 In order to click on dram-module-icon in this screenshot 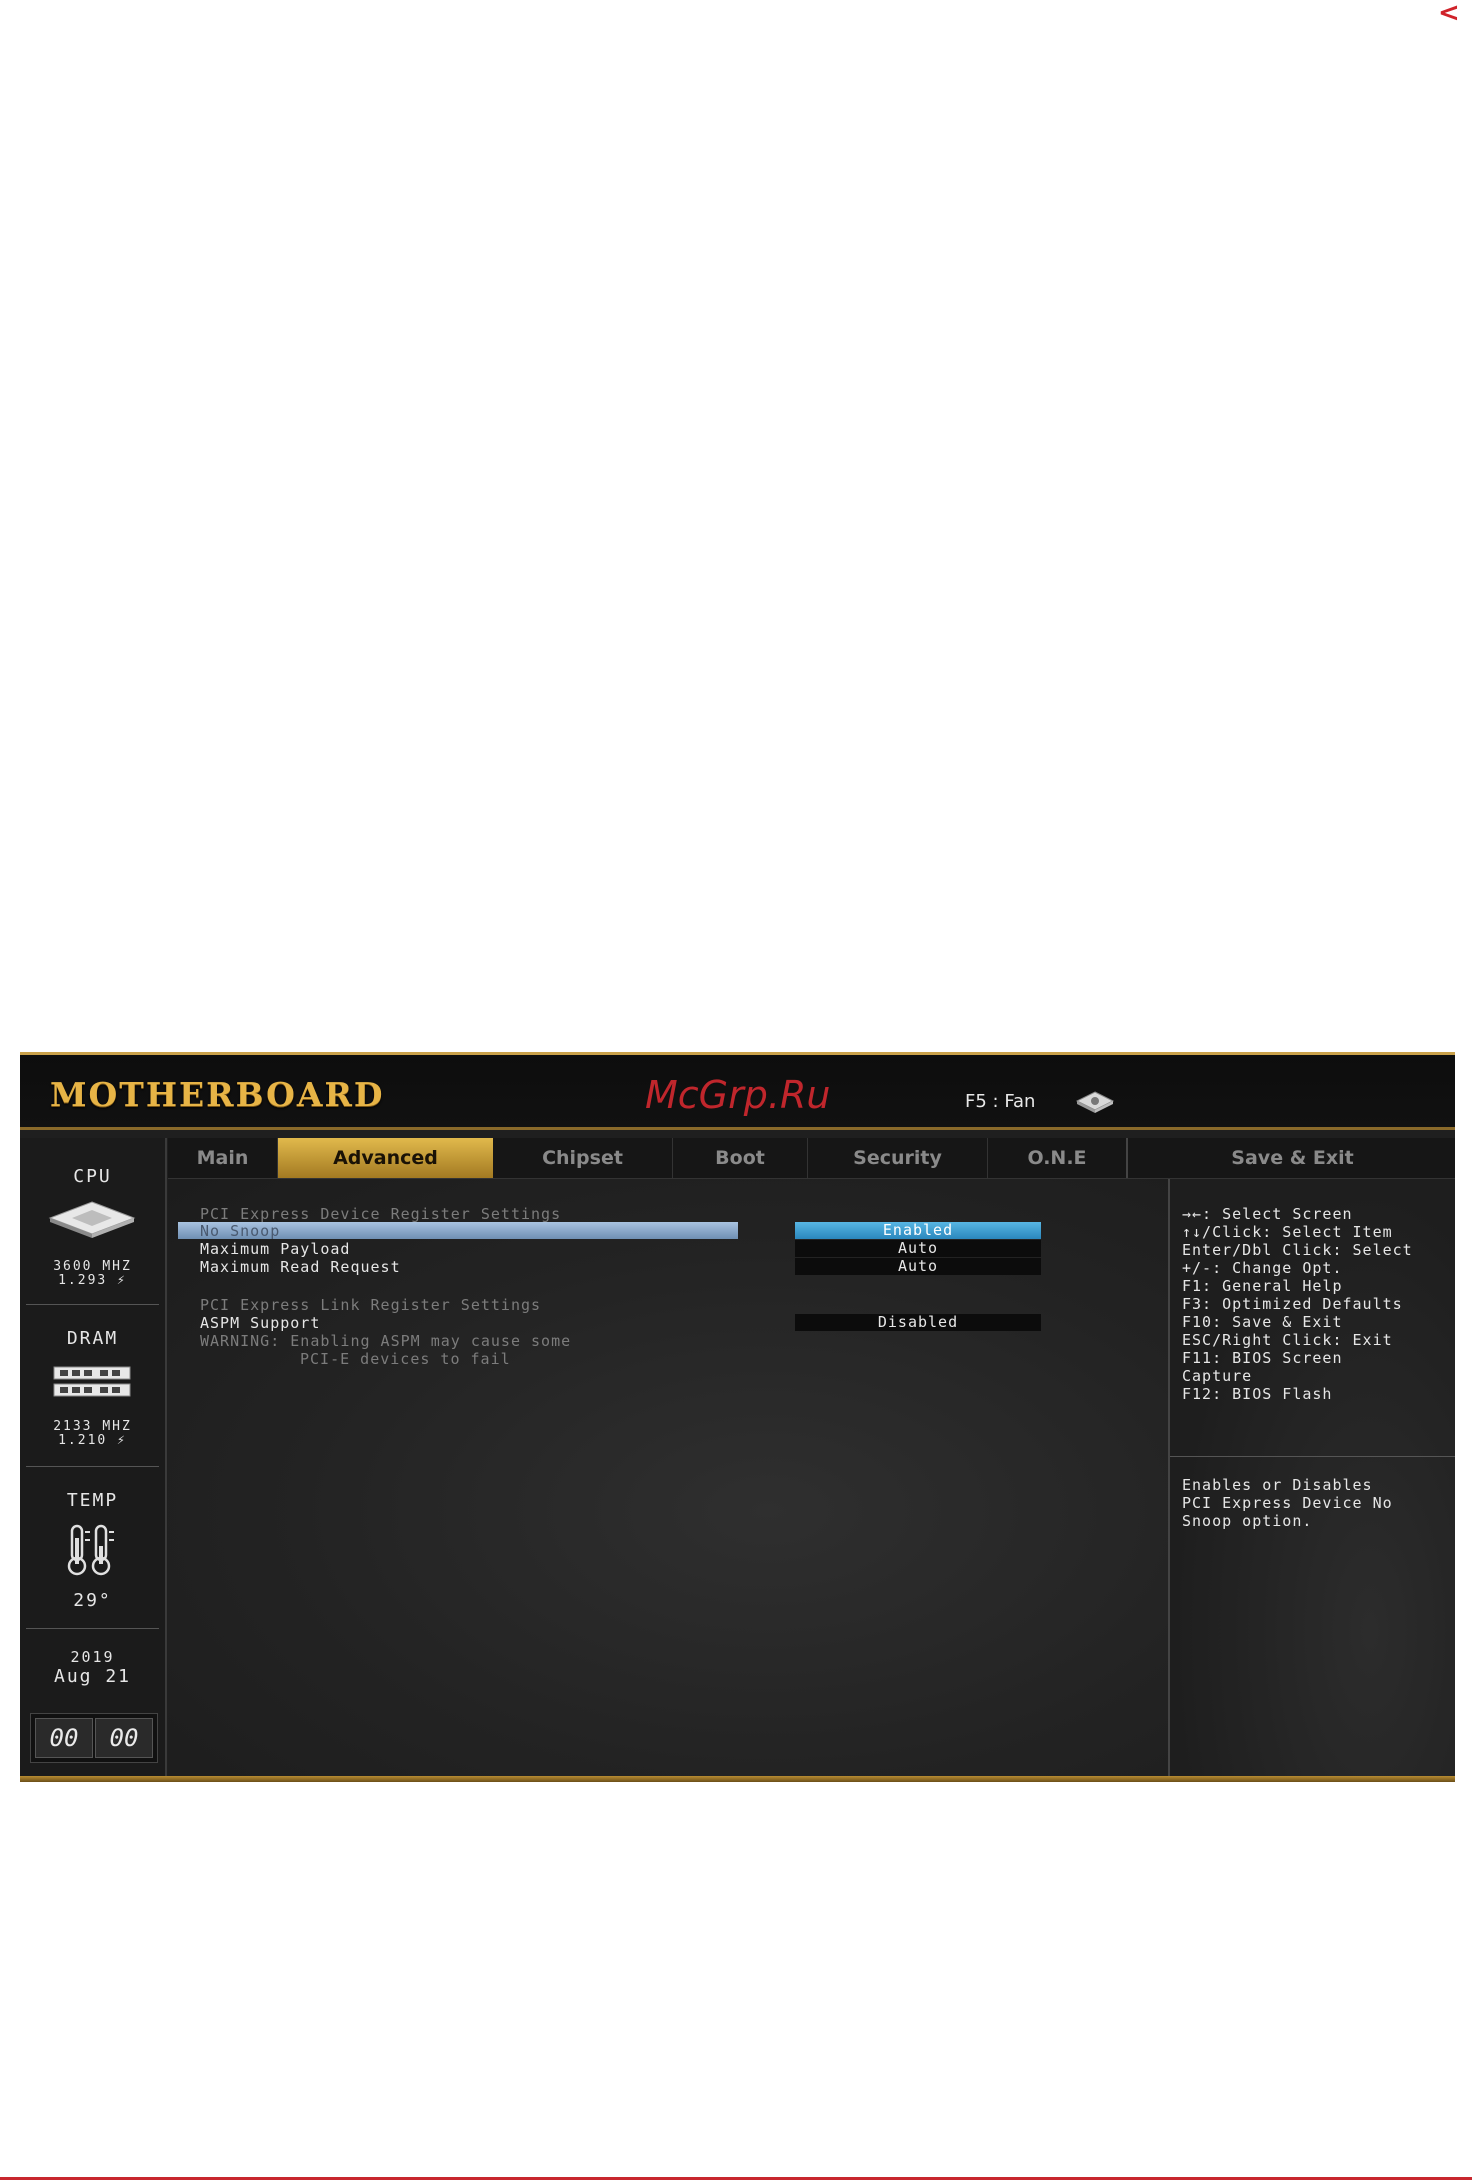, I will do `click(92, 1381)`.